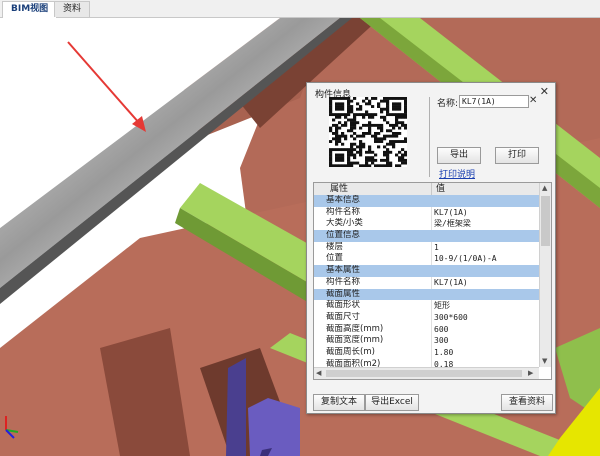 The height and width of the screenshot is (456, 600). Describe the element at coordinates (457, 173) in the screenshot. I see `print-help-link: 打印说明` at that location.